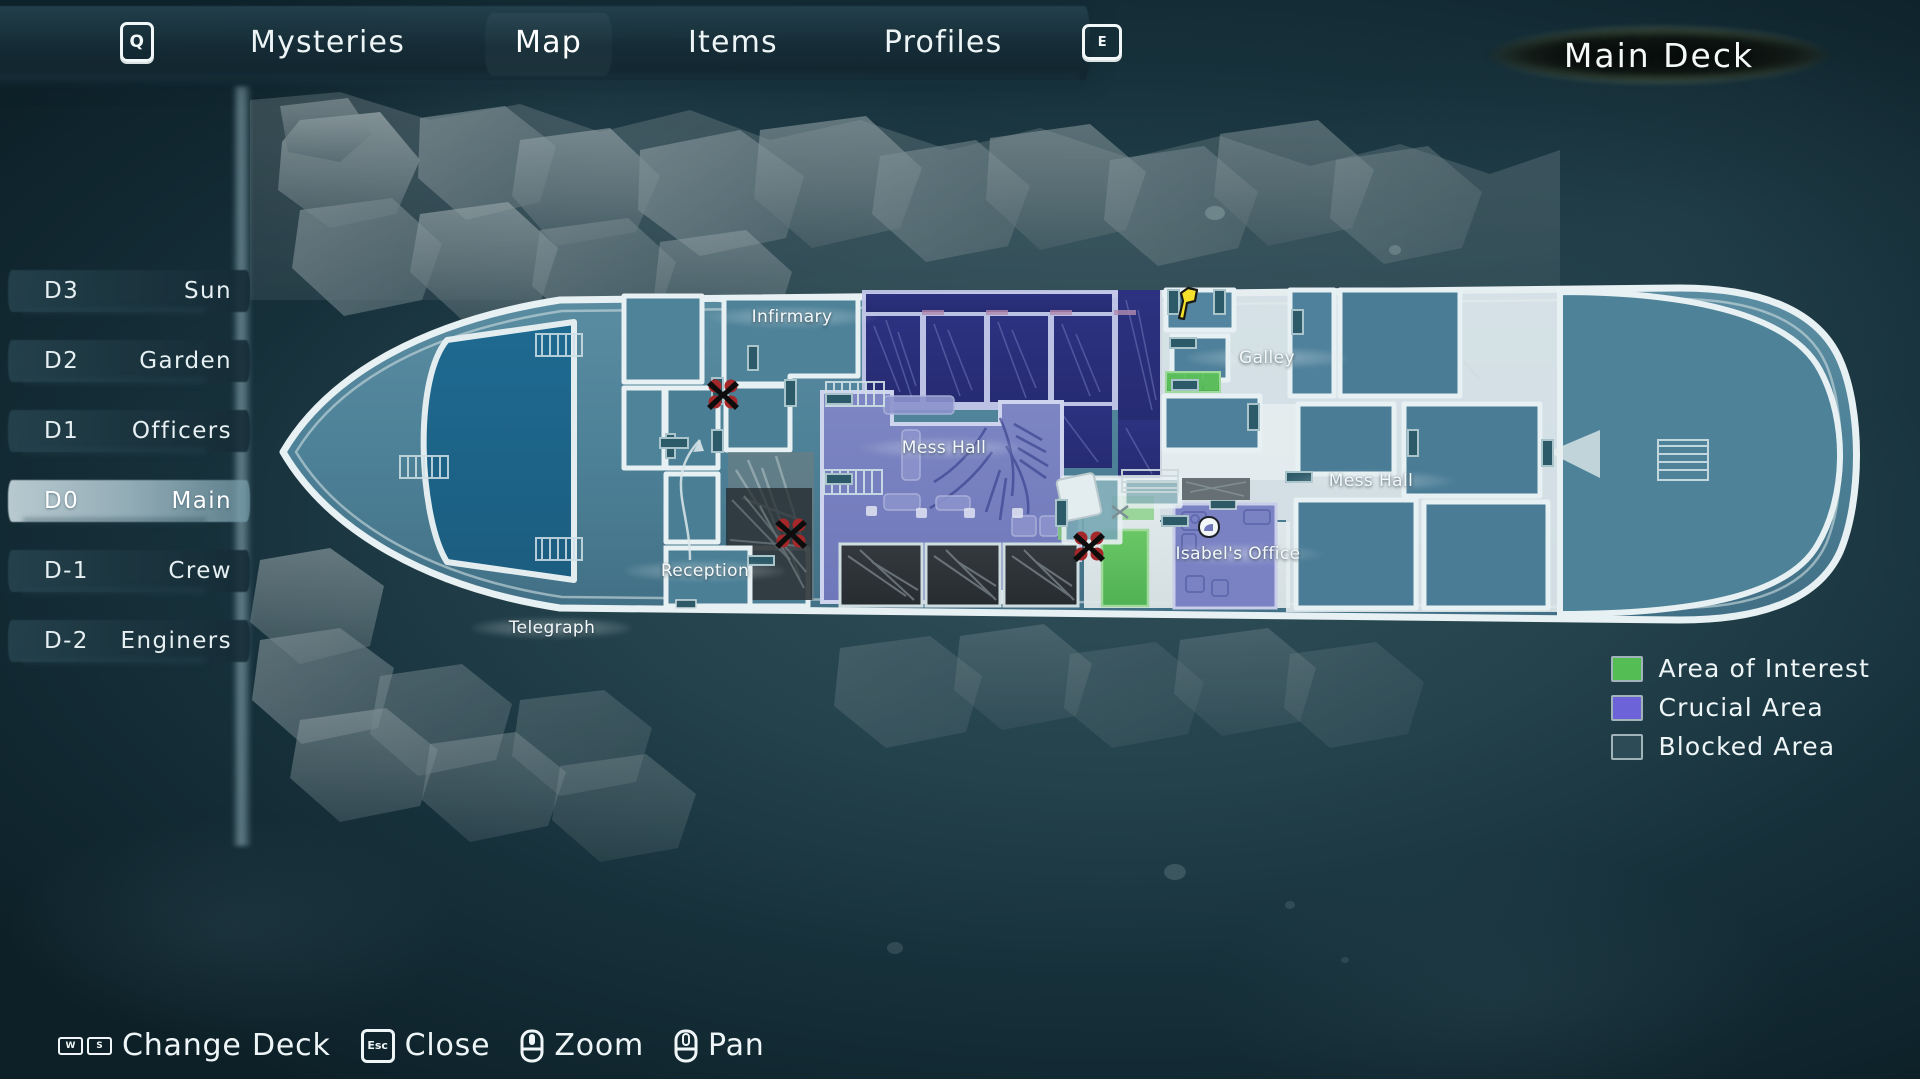 Image resolution: width=1920 pixels, height=1079 pixels. Describe the element at coordinates (548, 42) in the screenshot. I see `tab-map: Map` at that location.